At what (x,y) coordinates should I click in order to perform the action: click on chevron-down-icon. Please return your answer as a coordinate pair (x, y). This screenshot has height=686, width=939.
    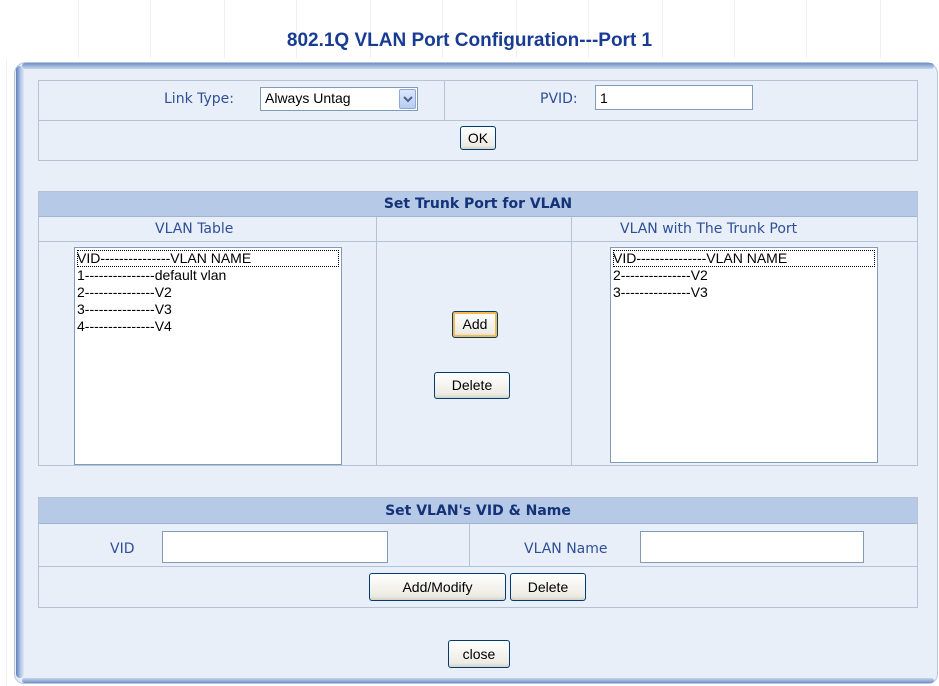
    Looking at the image, I should click on (407, 99).